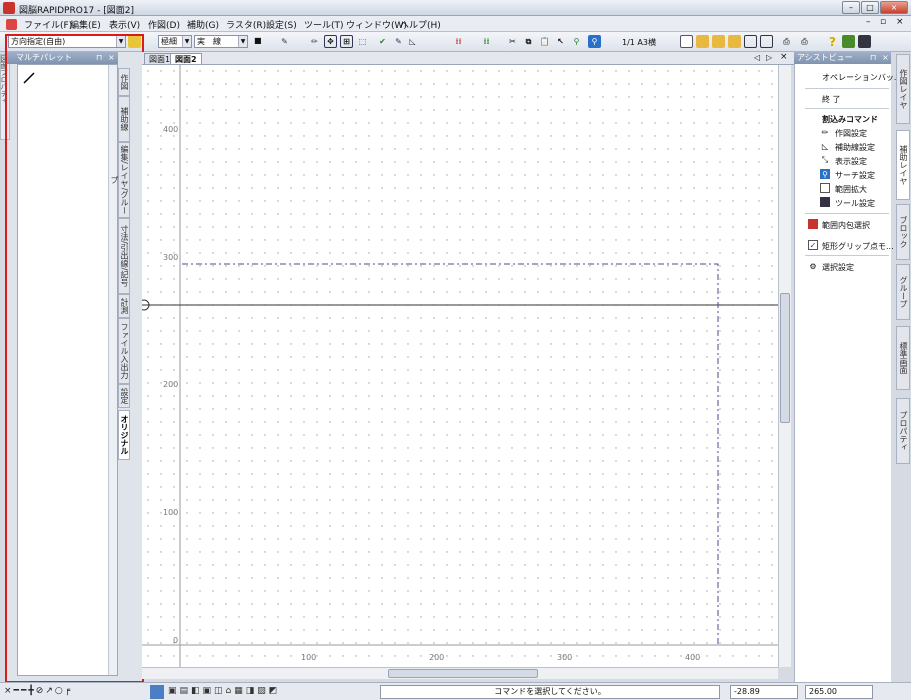  Describe the element at coordinates (903, 165) in the screenshot. I see `tab-aux-layer: 補助レイヤ` at that location.